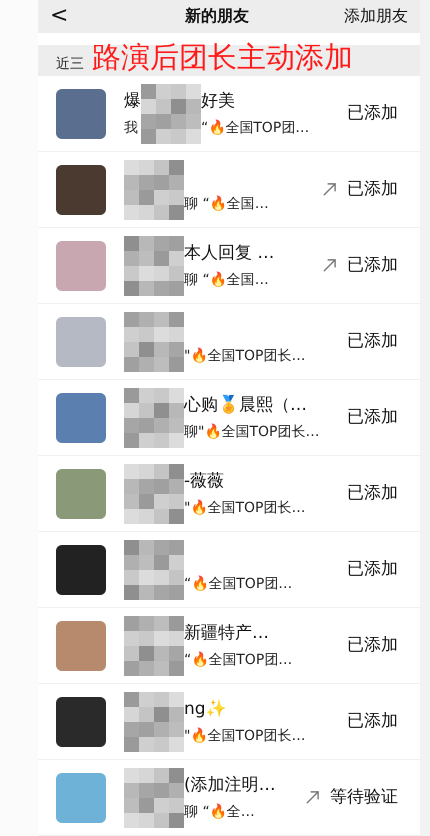 Image resolution: width=430 pixels, height=836 pixels. I want to click on contact-name: 爆, so click(132, 101).